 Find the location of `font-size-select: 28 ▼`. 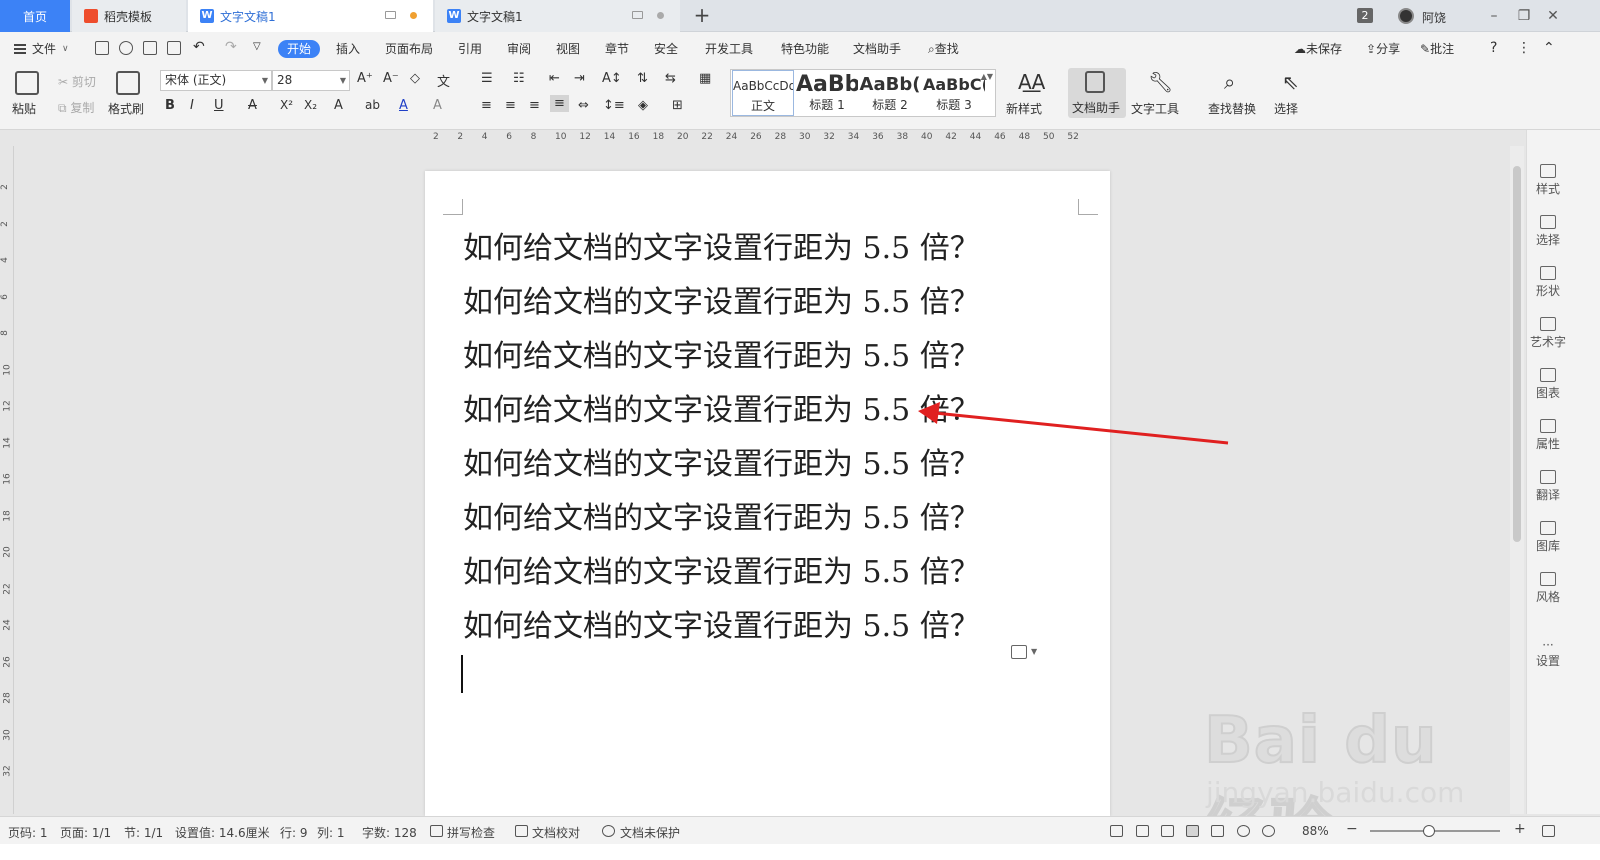

font-size-select: 28 ▼ is located at coordinates (311, 80).